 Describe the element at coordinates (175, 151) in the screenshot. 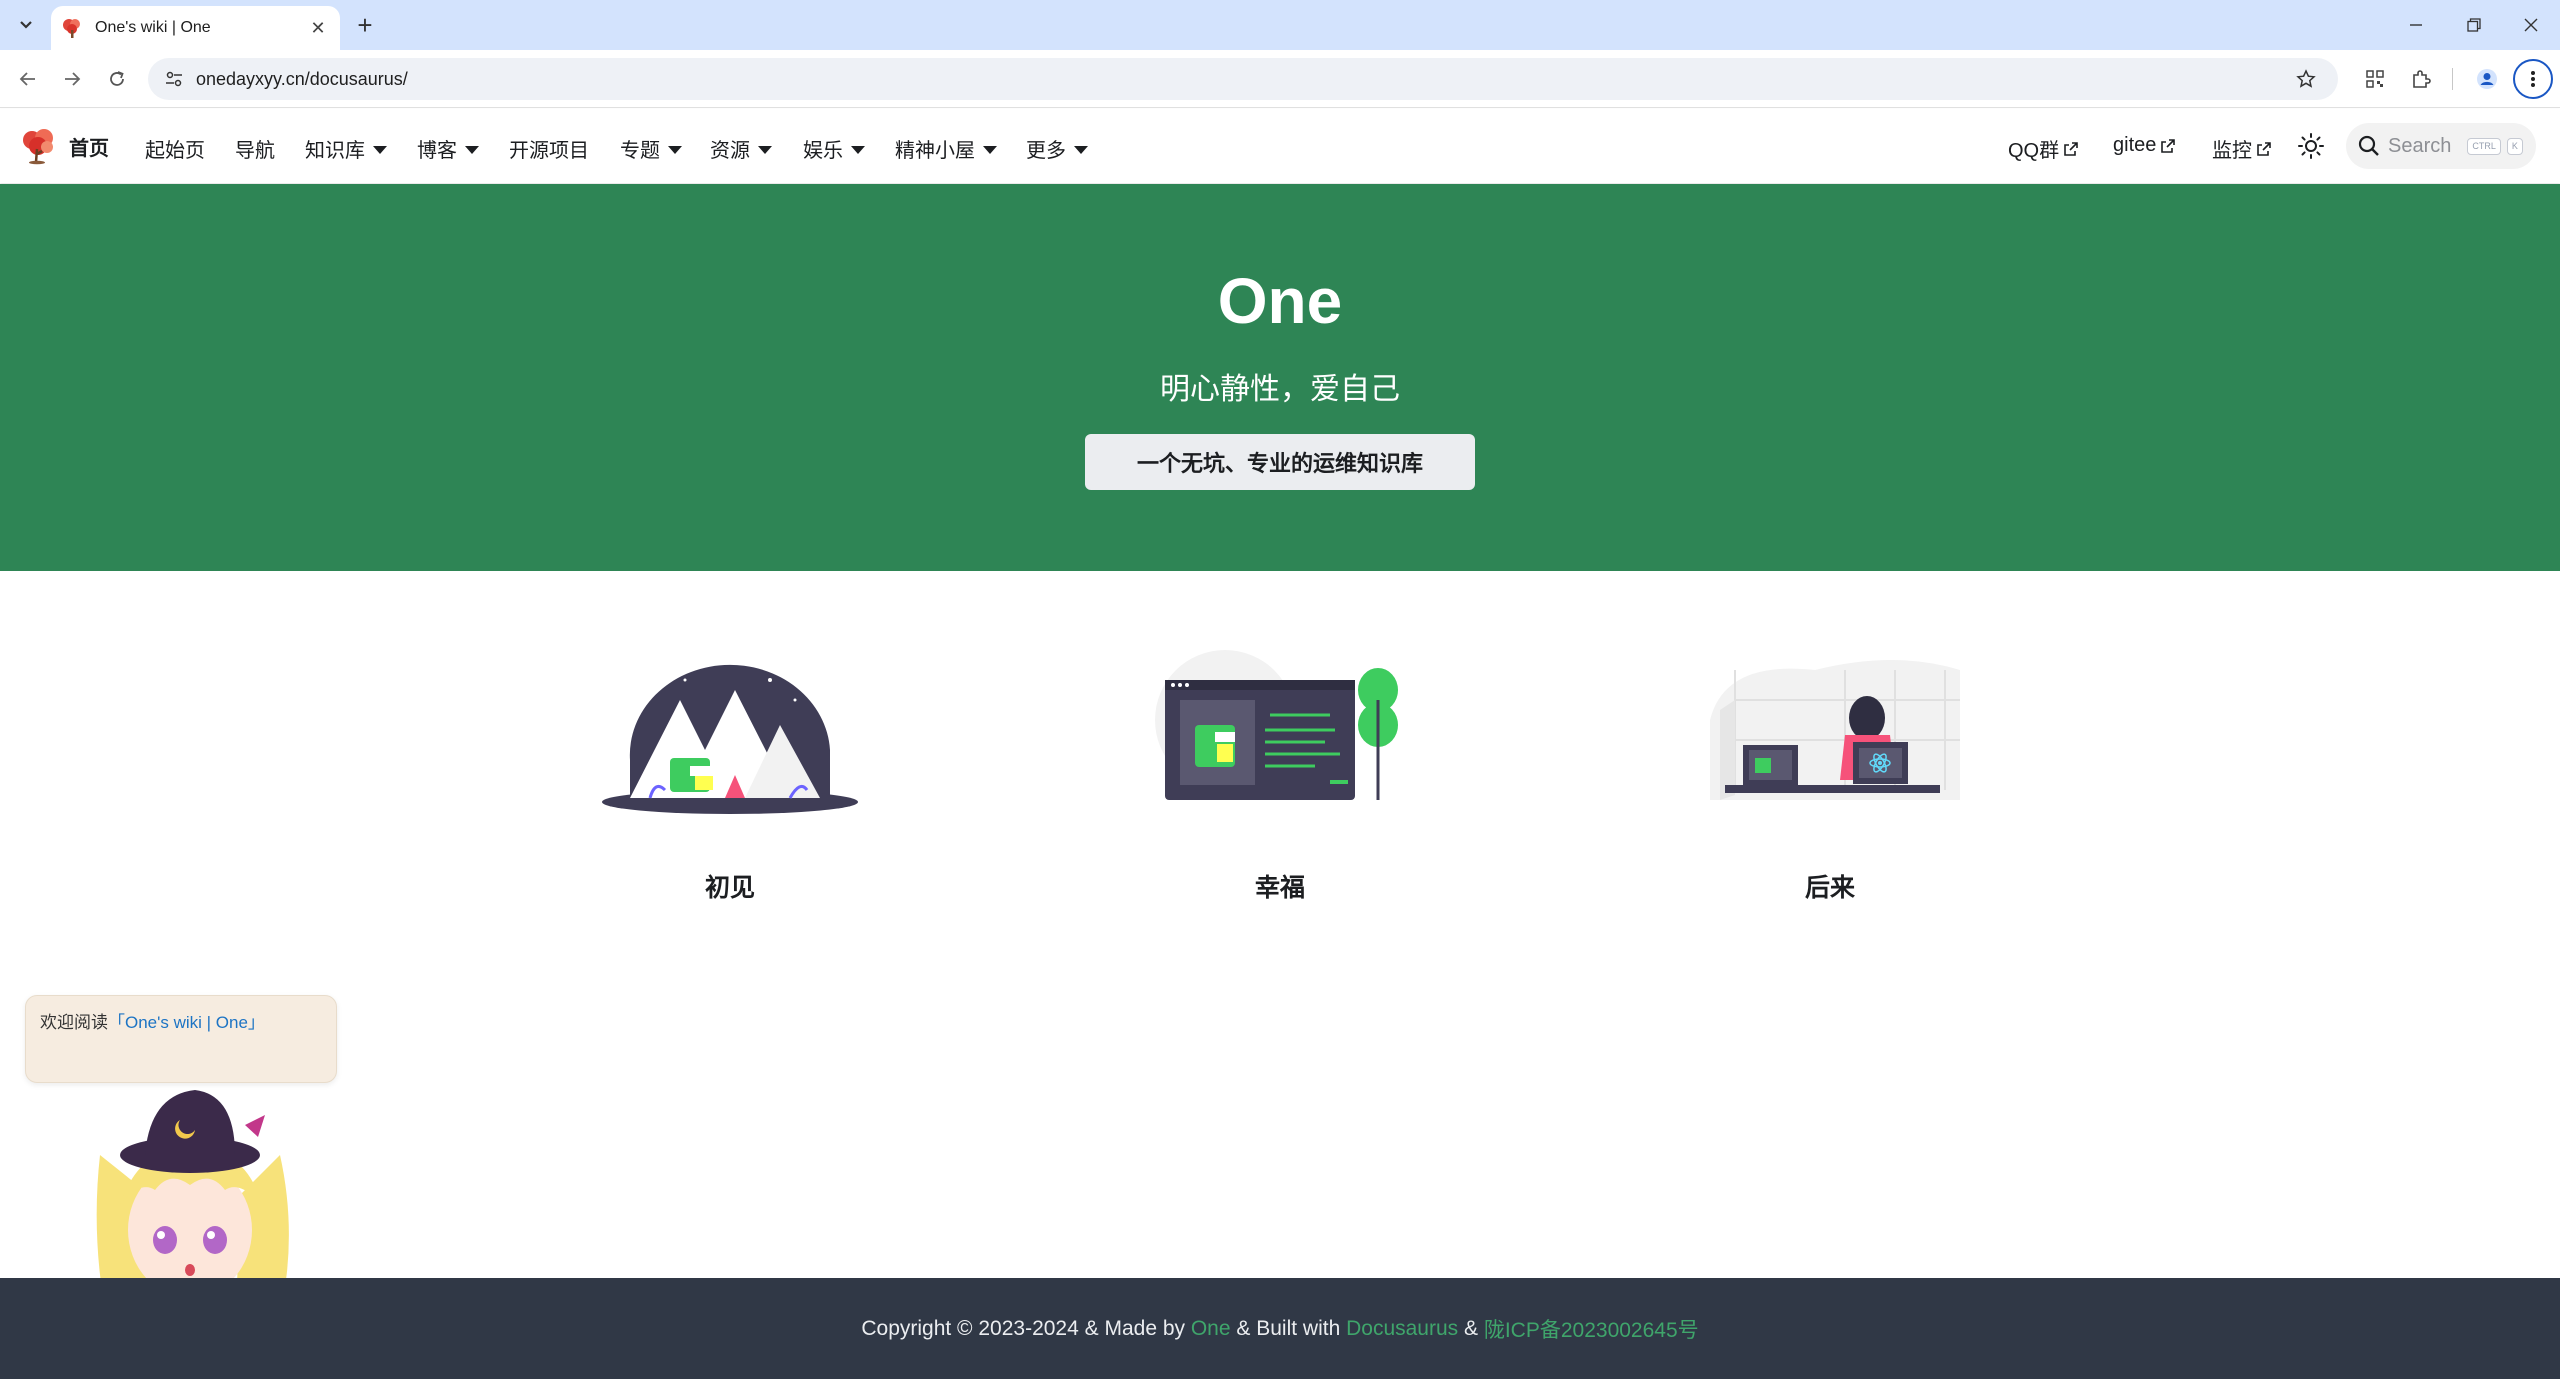

I see `nav-label: 起始页` at that location.